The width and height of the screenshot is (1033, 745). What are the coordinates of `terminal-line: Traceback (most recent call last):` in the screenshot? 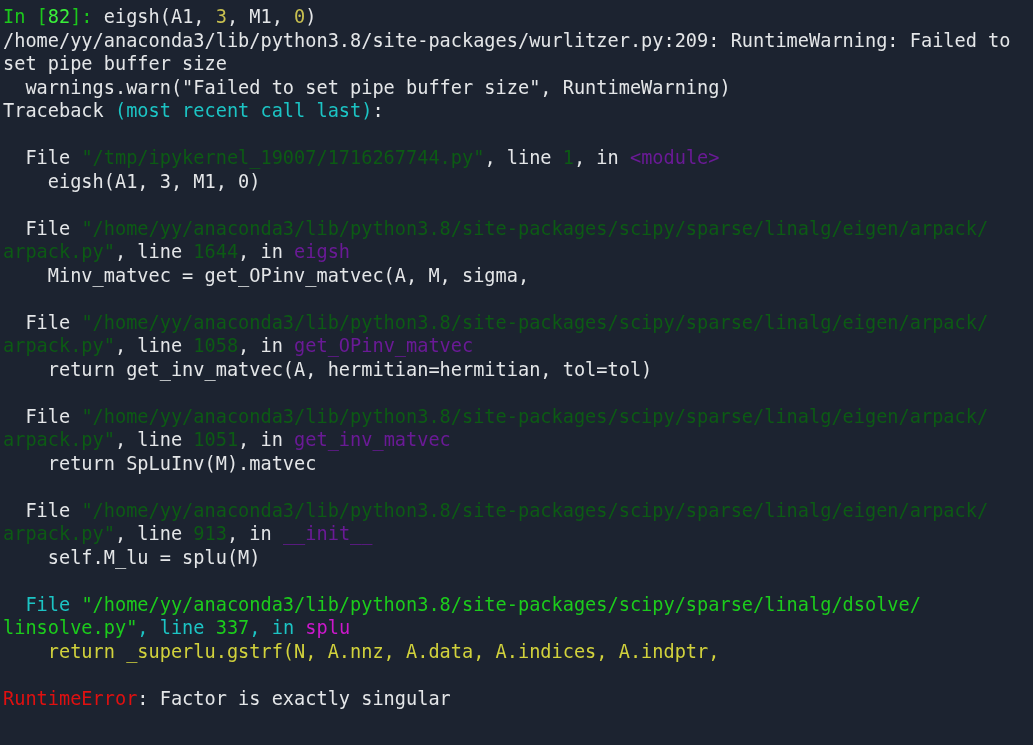 It's located at (194, 111).